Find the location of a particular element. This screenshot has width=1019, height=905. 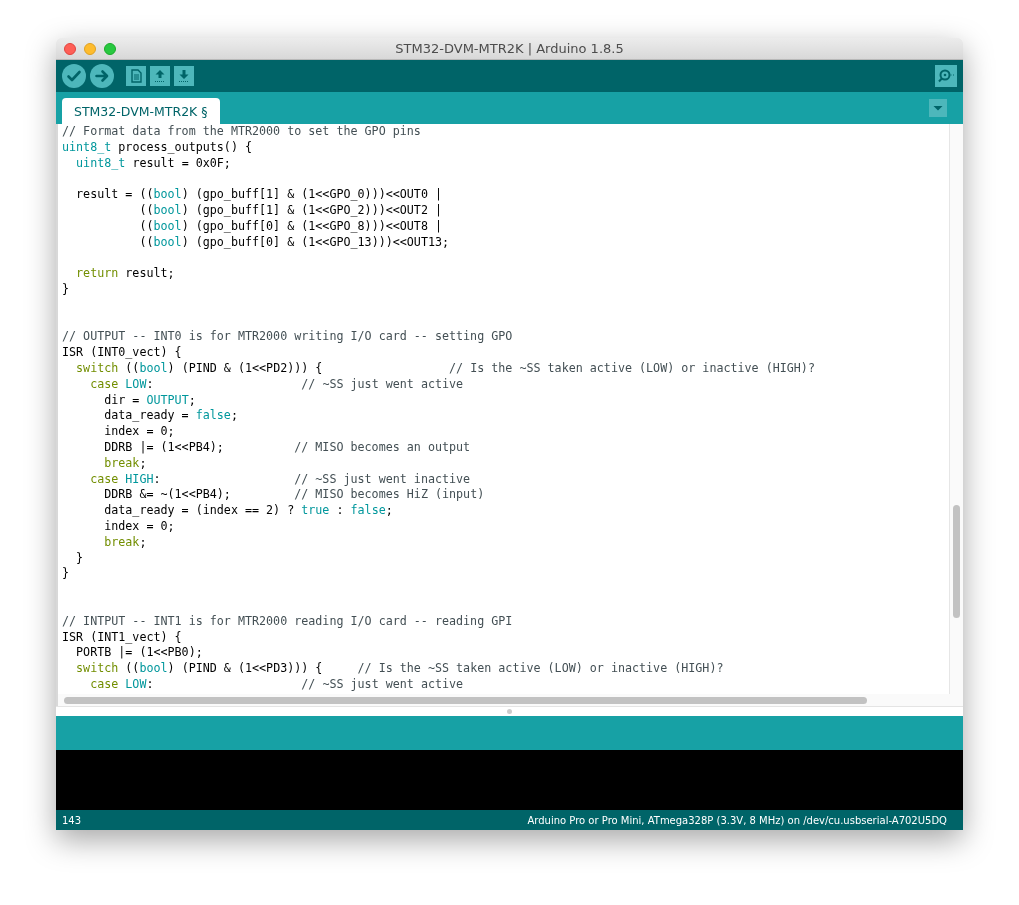

splitter-handle is located at coordinates (509, 711).